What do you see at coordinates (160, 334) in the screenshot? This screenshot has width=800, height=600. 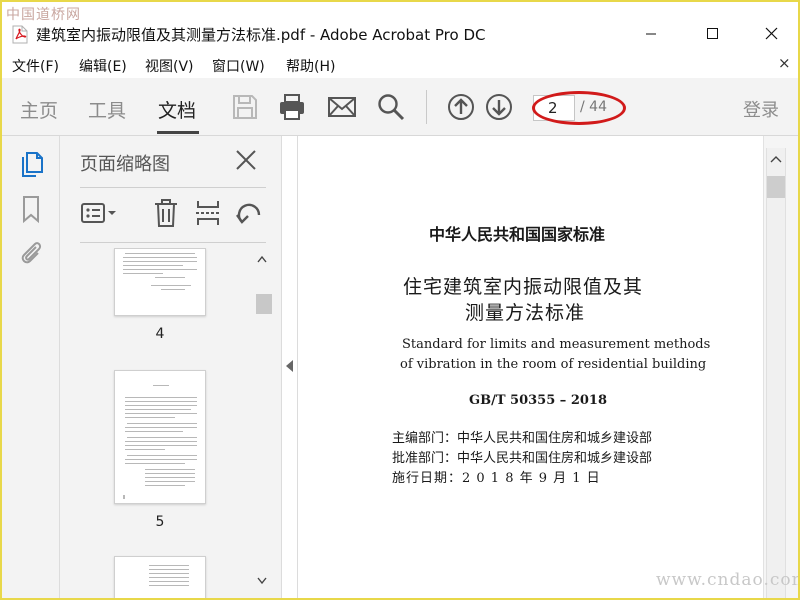 I see `thumbnail-page-label: 4` at bounding box center [160, 334].